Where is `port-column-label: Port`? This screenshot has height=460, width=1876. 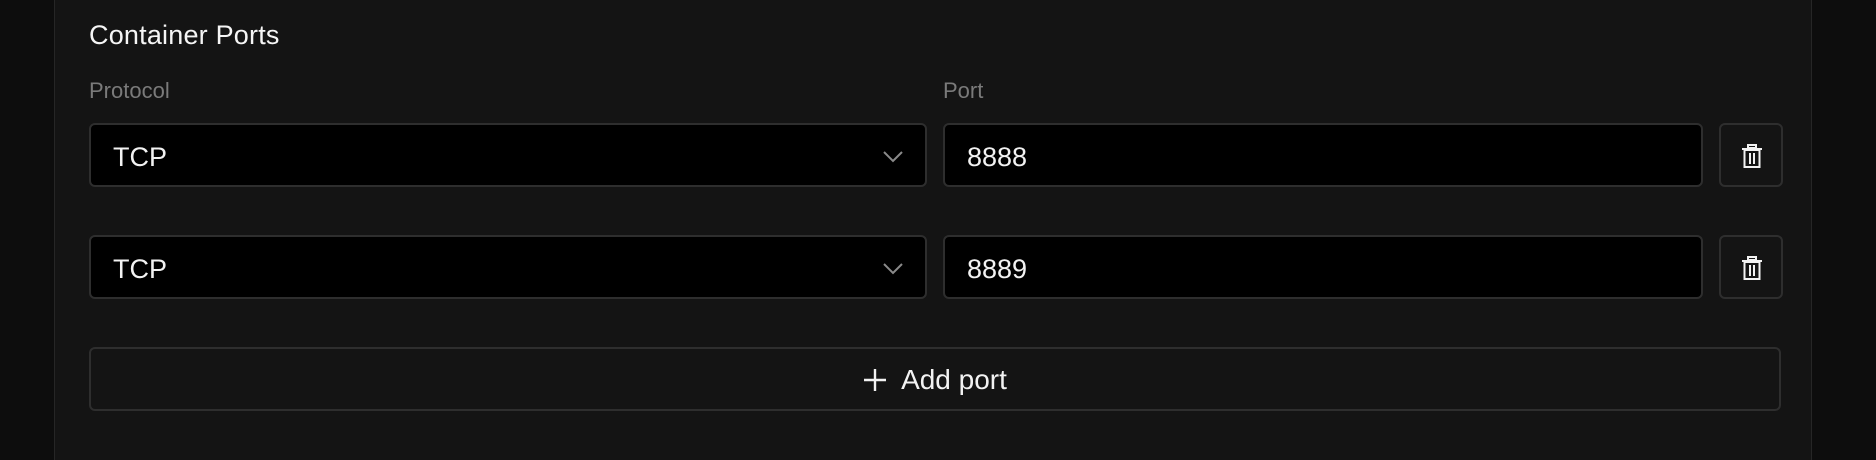
port-column-label: Port is located at coordinates (963, 90).